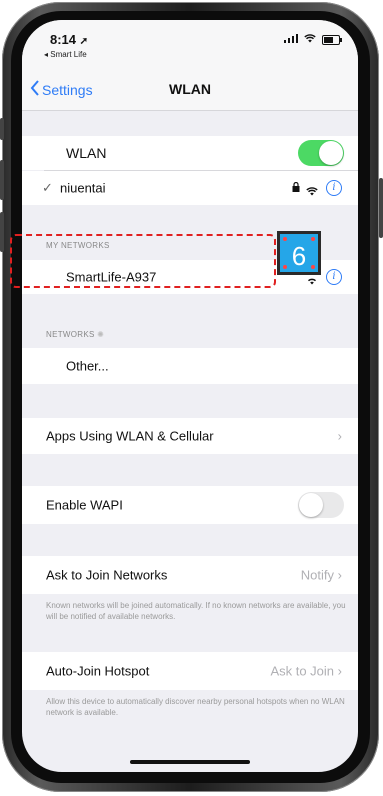  What do you see at coordinates (65, 54) in the screenshot?
I see `back-to-app-link: ◂ Smart Life` at bounding box center [65, 54].